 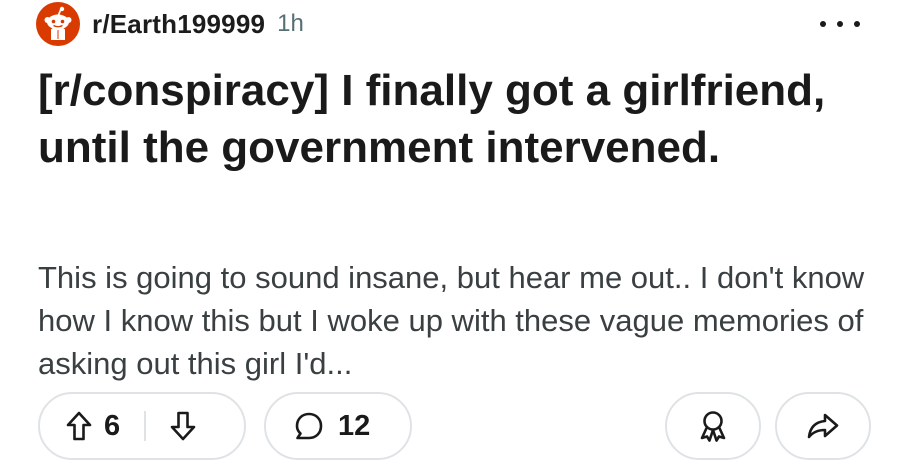 I want to click on comments-button: 12, so click(x=338, y=426).